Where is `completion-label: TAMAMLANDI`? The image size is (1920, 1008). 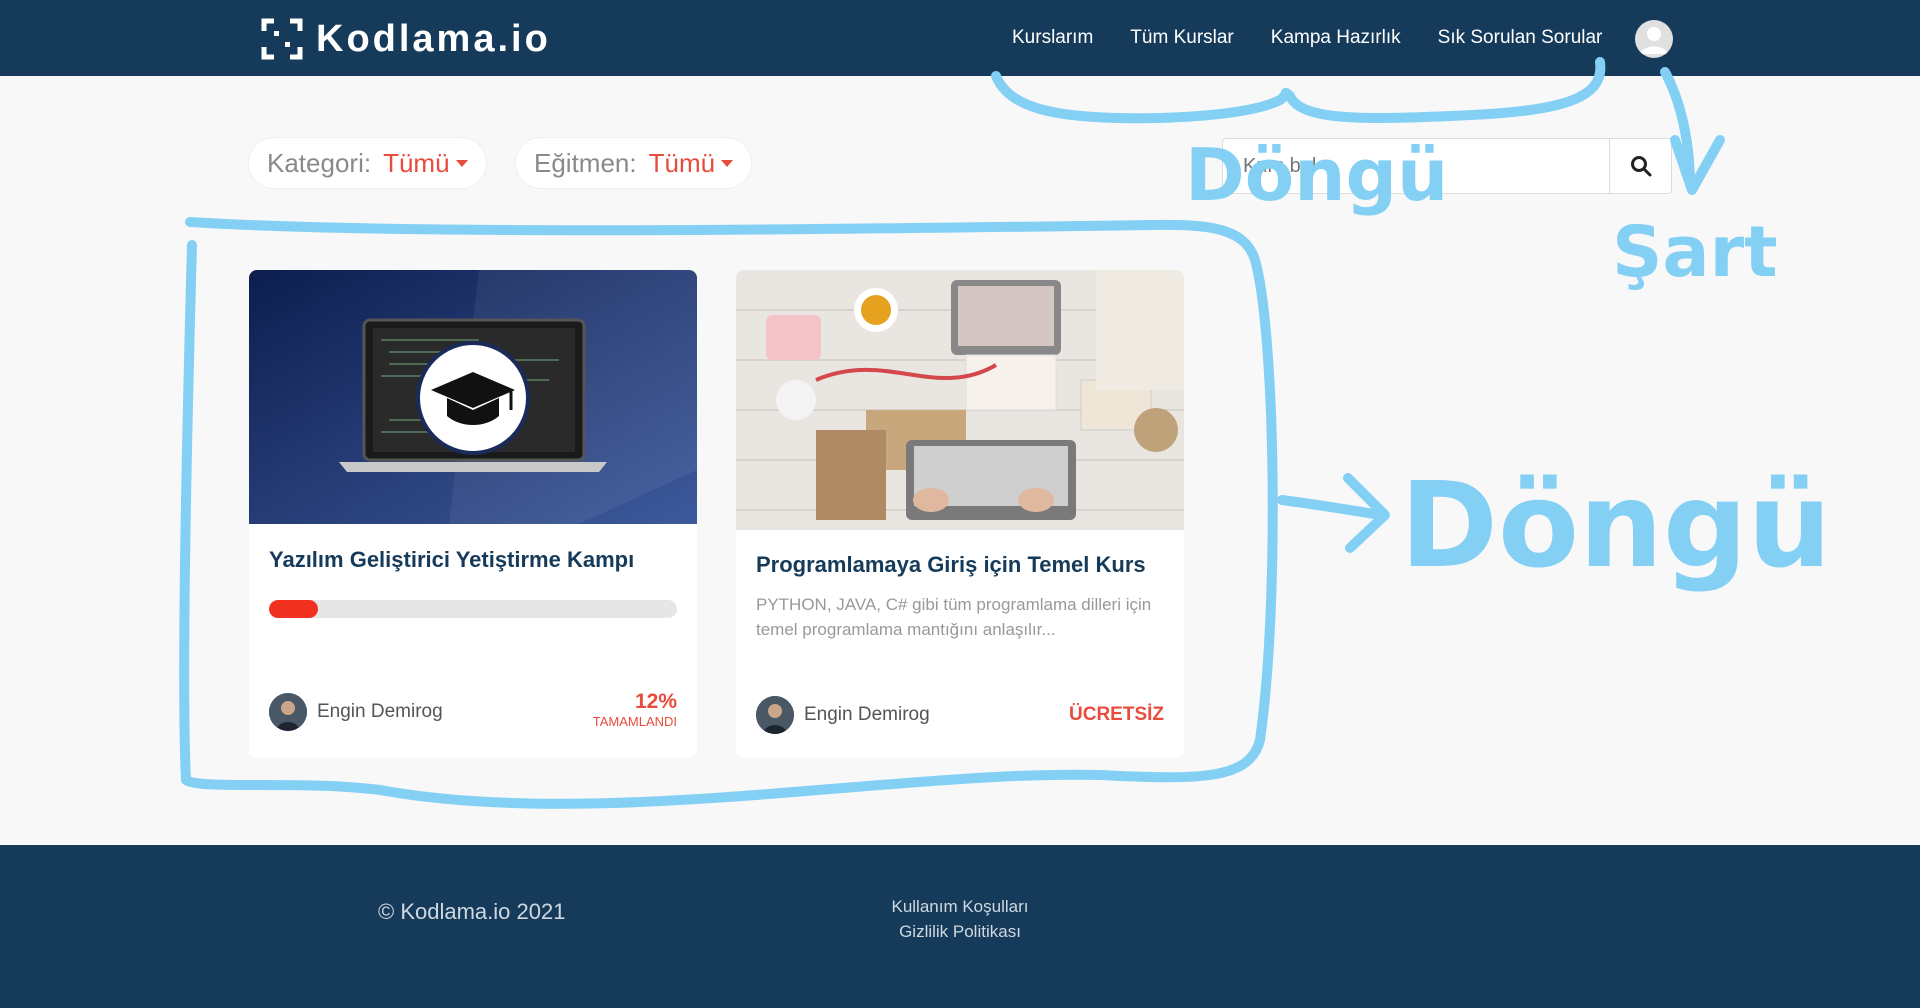 completion-label: TAMAMLANDI is located at coordinates (634, 721).